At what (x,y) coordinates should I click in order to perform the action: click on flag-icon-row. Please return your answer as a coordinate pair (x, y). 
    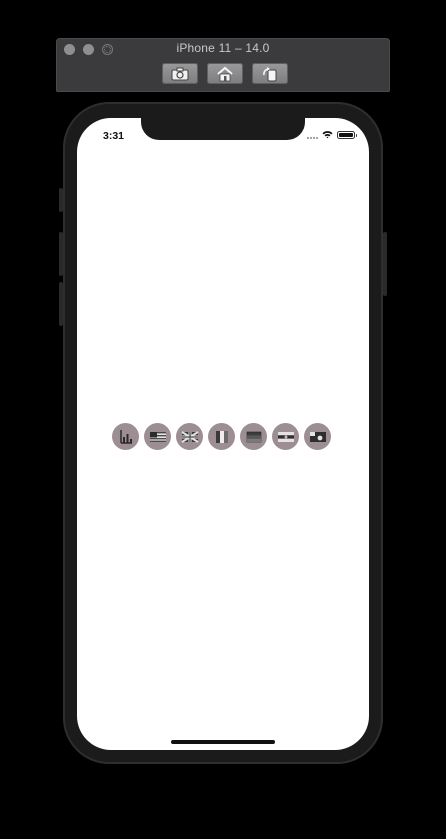
    Looking at the image, I should click on (221, 436).